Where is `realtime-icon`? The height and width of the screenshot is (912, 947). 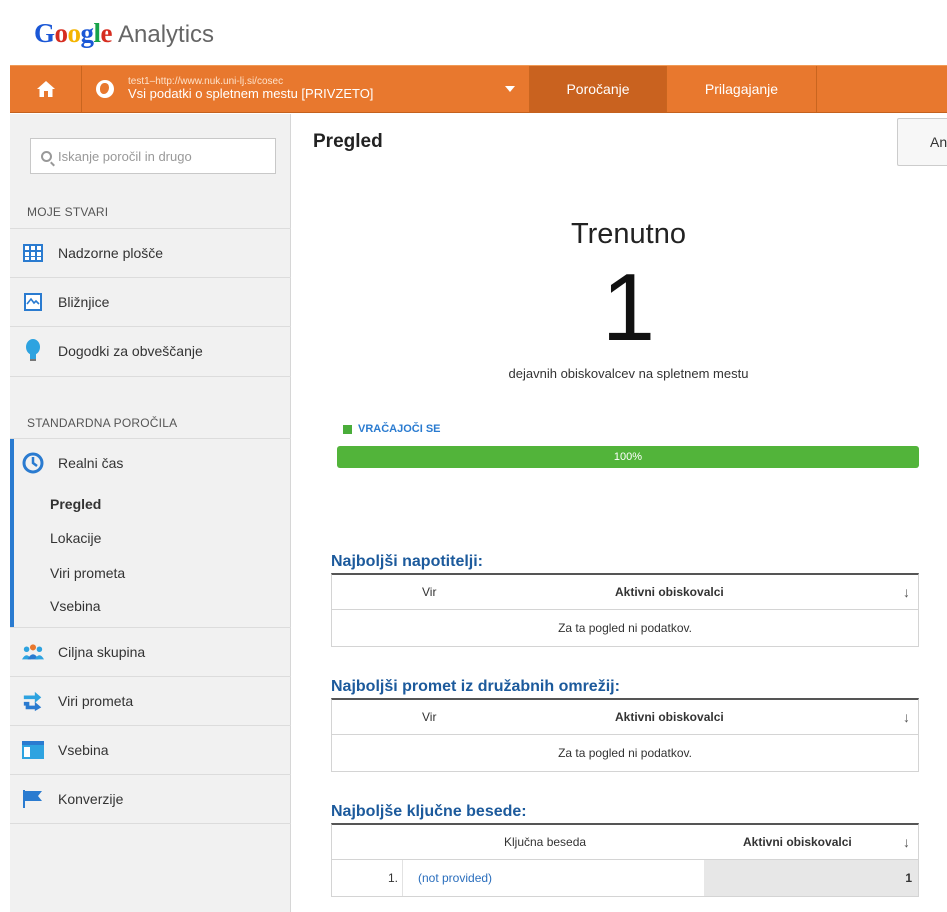 realtime-icon is located at coordinates (33, 463).